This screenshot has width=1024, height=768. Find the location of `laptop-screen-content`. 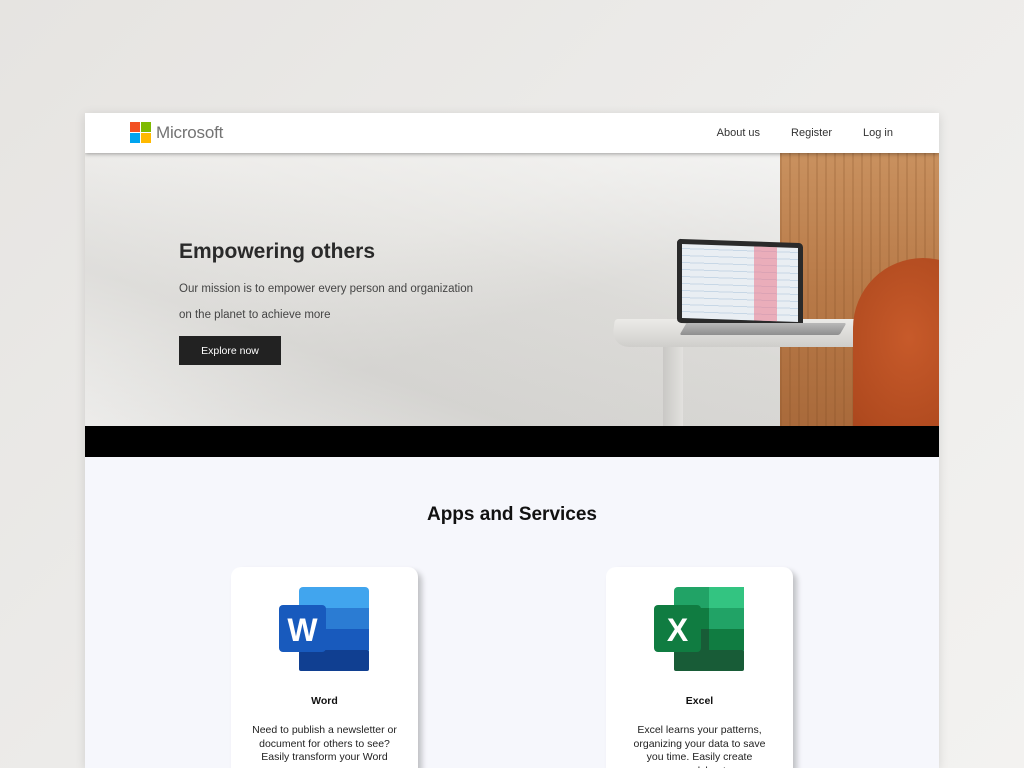

laptop-screen-content is located at coordinates (740, 283).